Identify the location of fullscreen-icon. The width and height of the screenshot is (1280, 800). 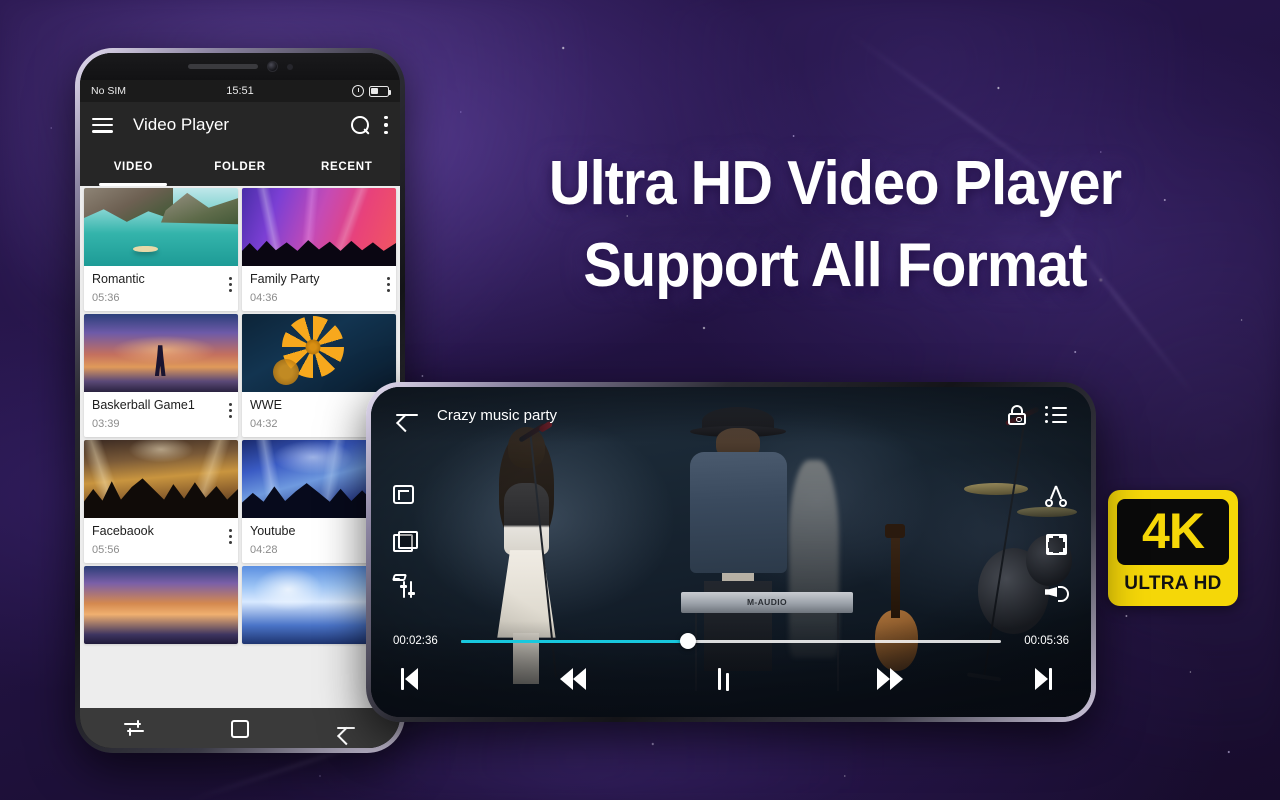
(1056, 544).